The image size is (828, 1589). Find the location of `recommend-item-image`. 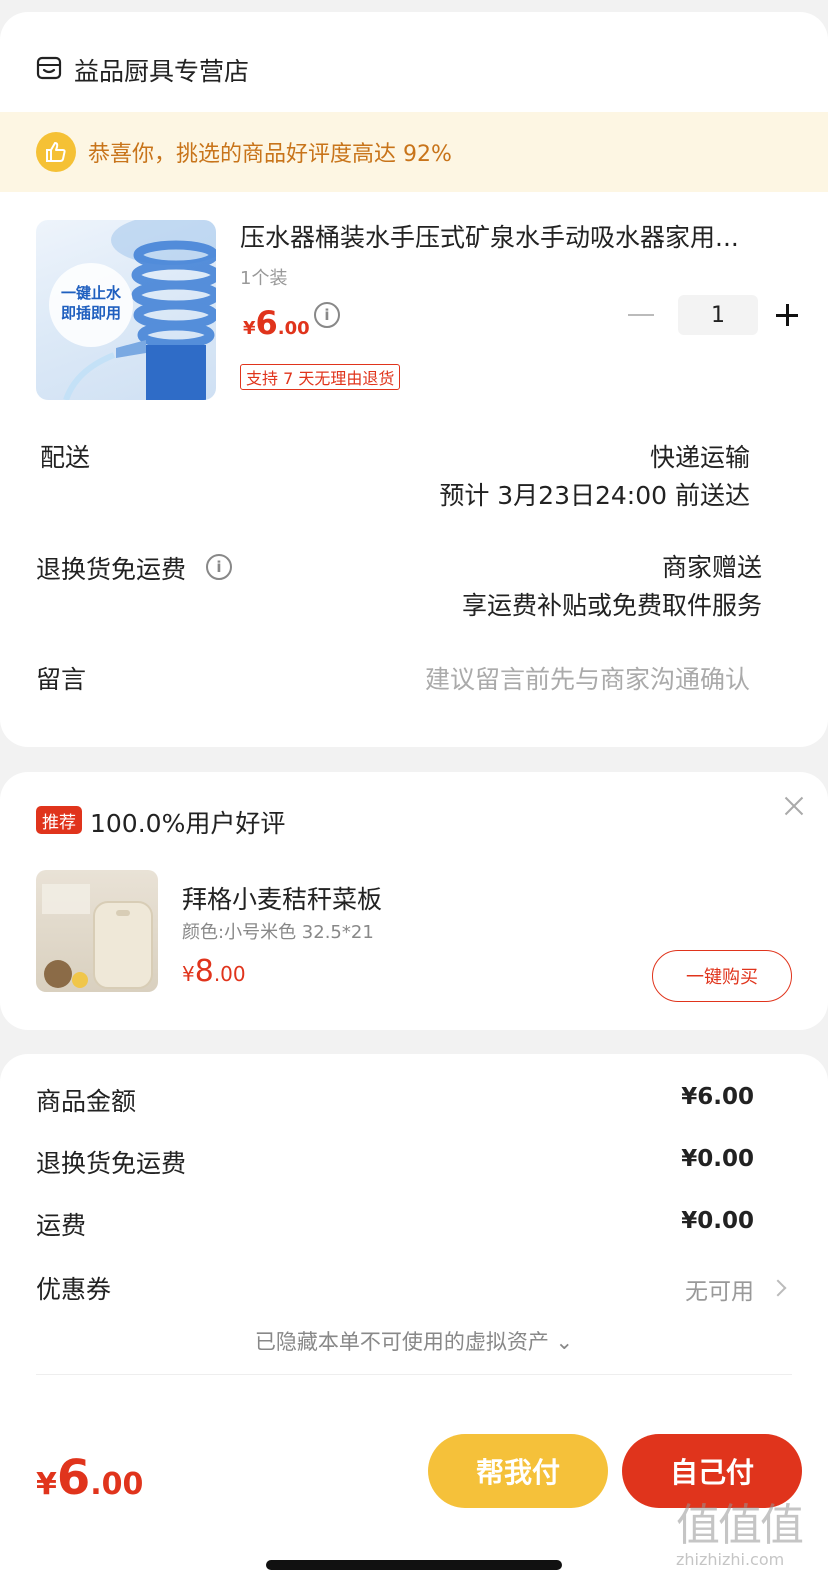

recommend-item-image is located at coordinates (97, 931).